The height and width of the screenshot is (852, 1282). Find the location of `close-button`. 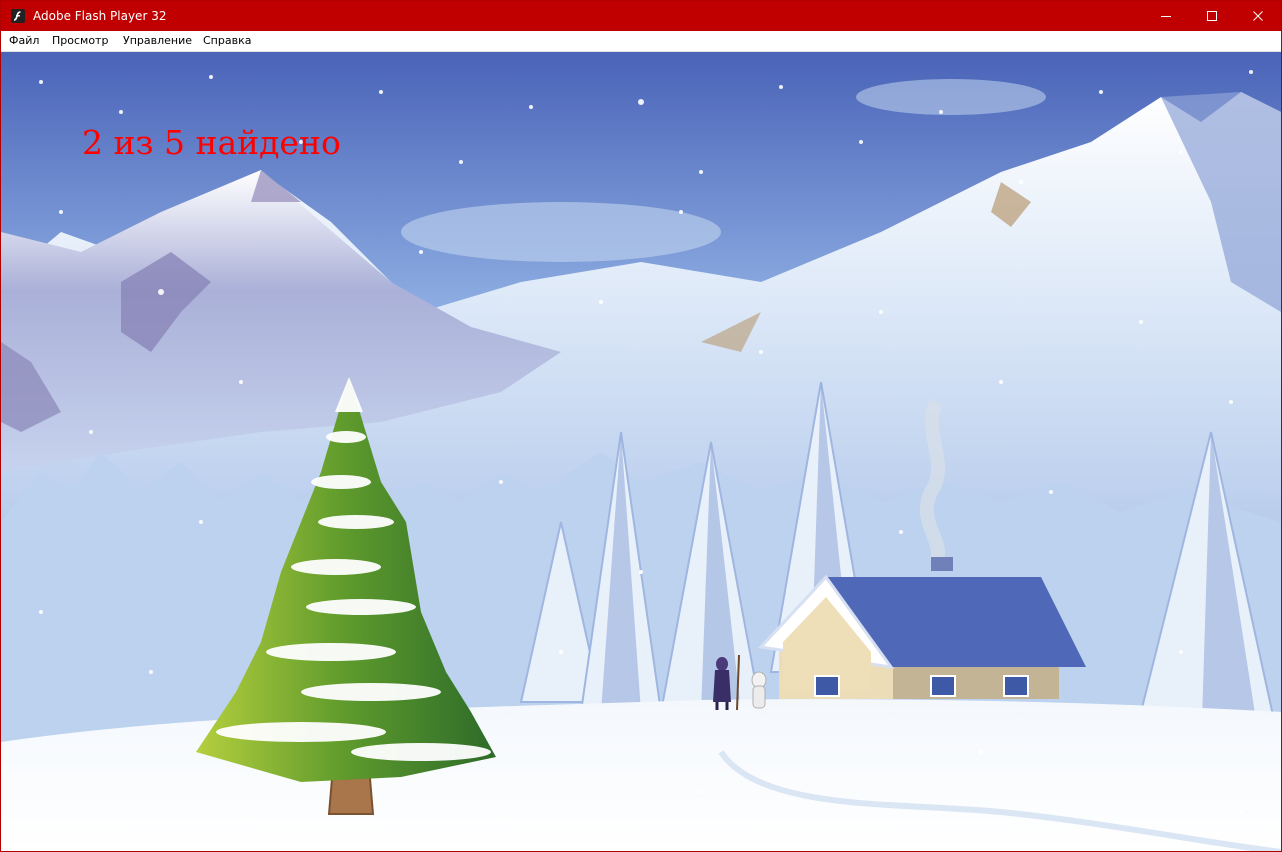

close-button is located at coordinates (1258, 16).